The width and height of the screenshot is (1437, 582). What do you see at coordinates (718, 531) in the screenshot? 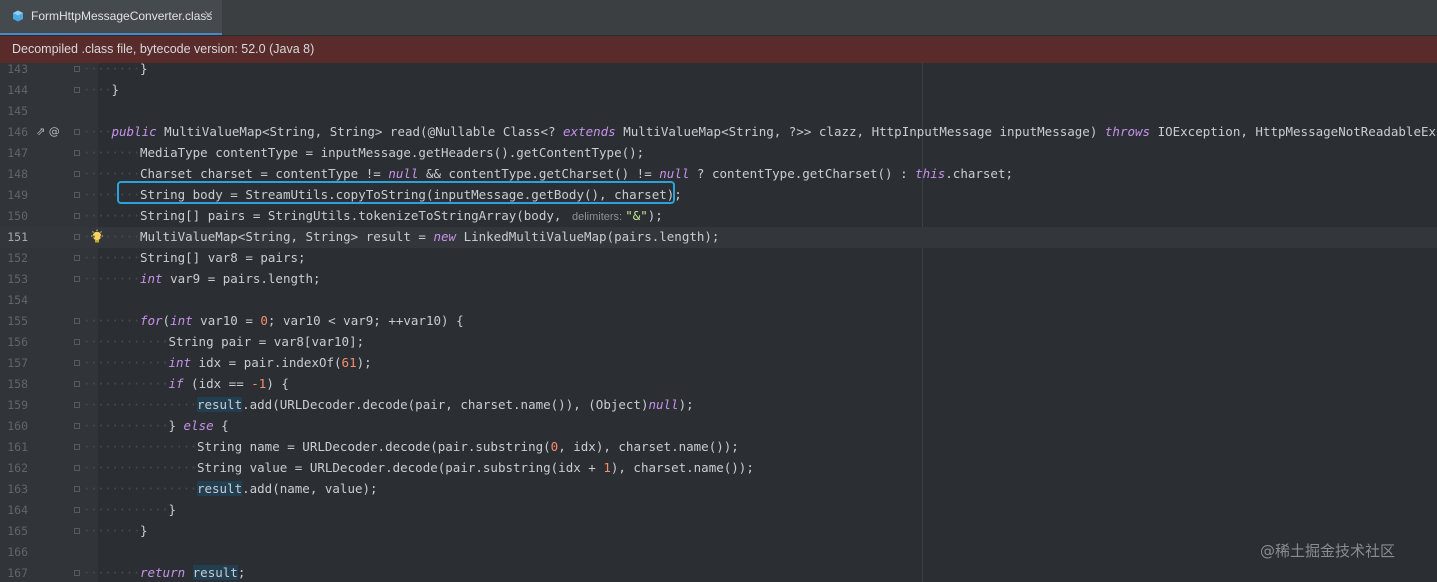
I see `code-line-165: 165 ········}` at bounding box center [718, 531].